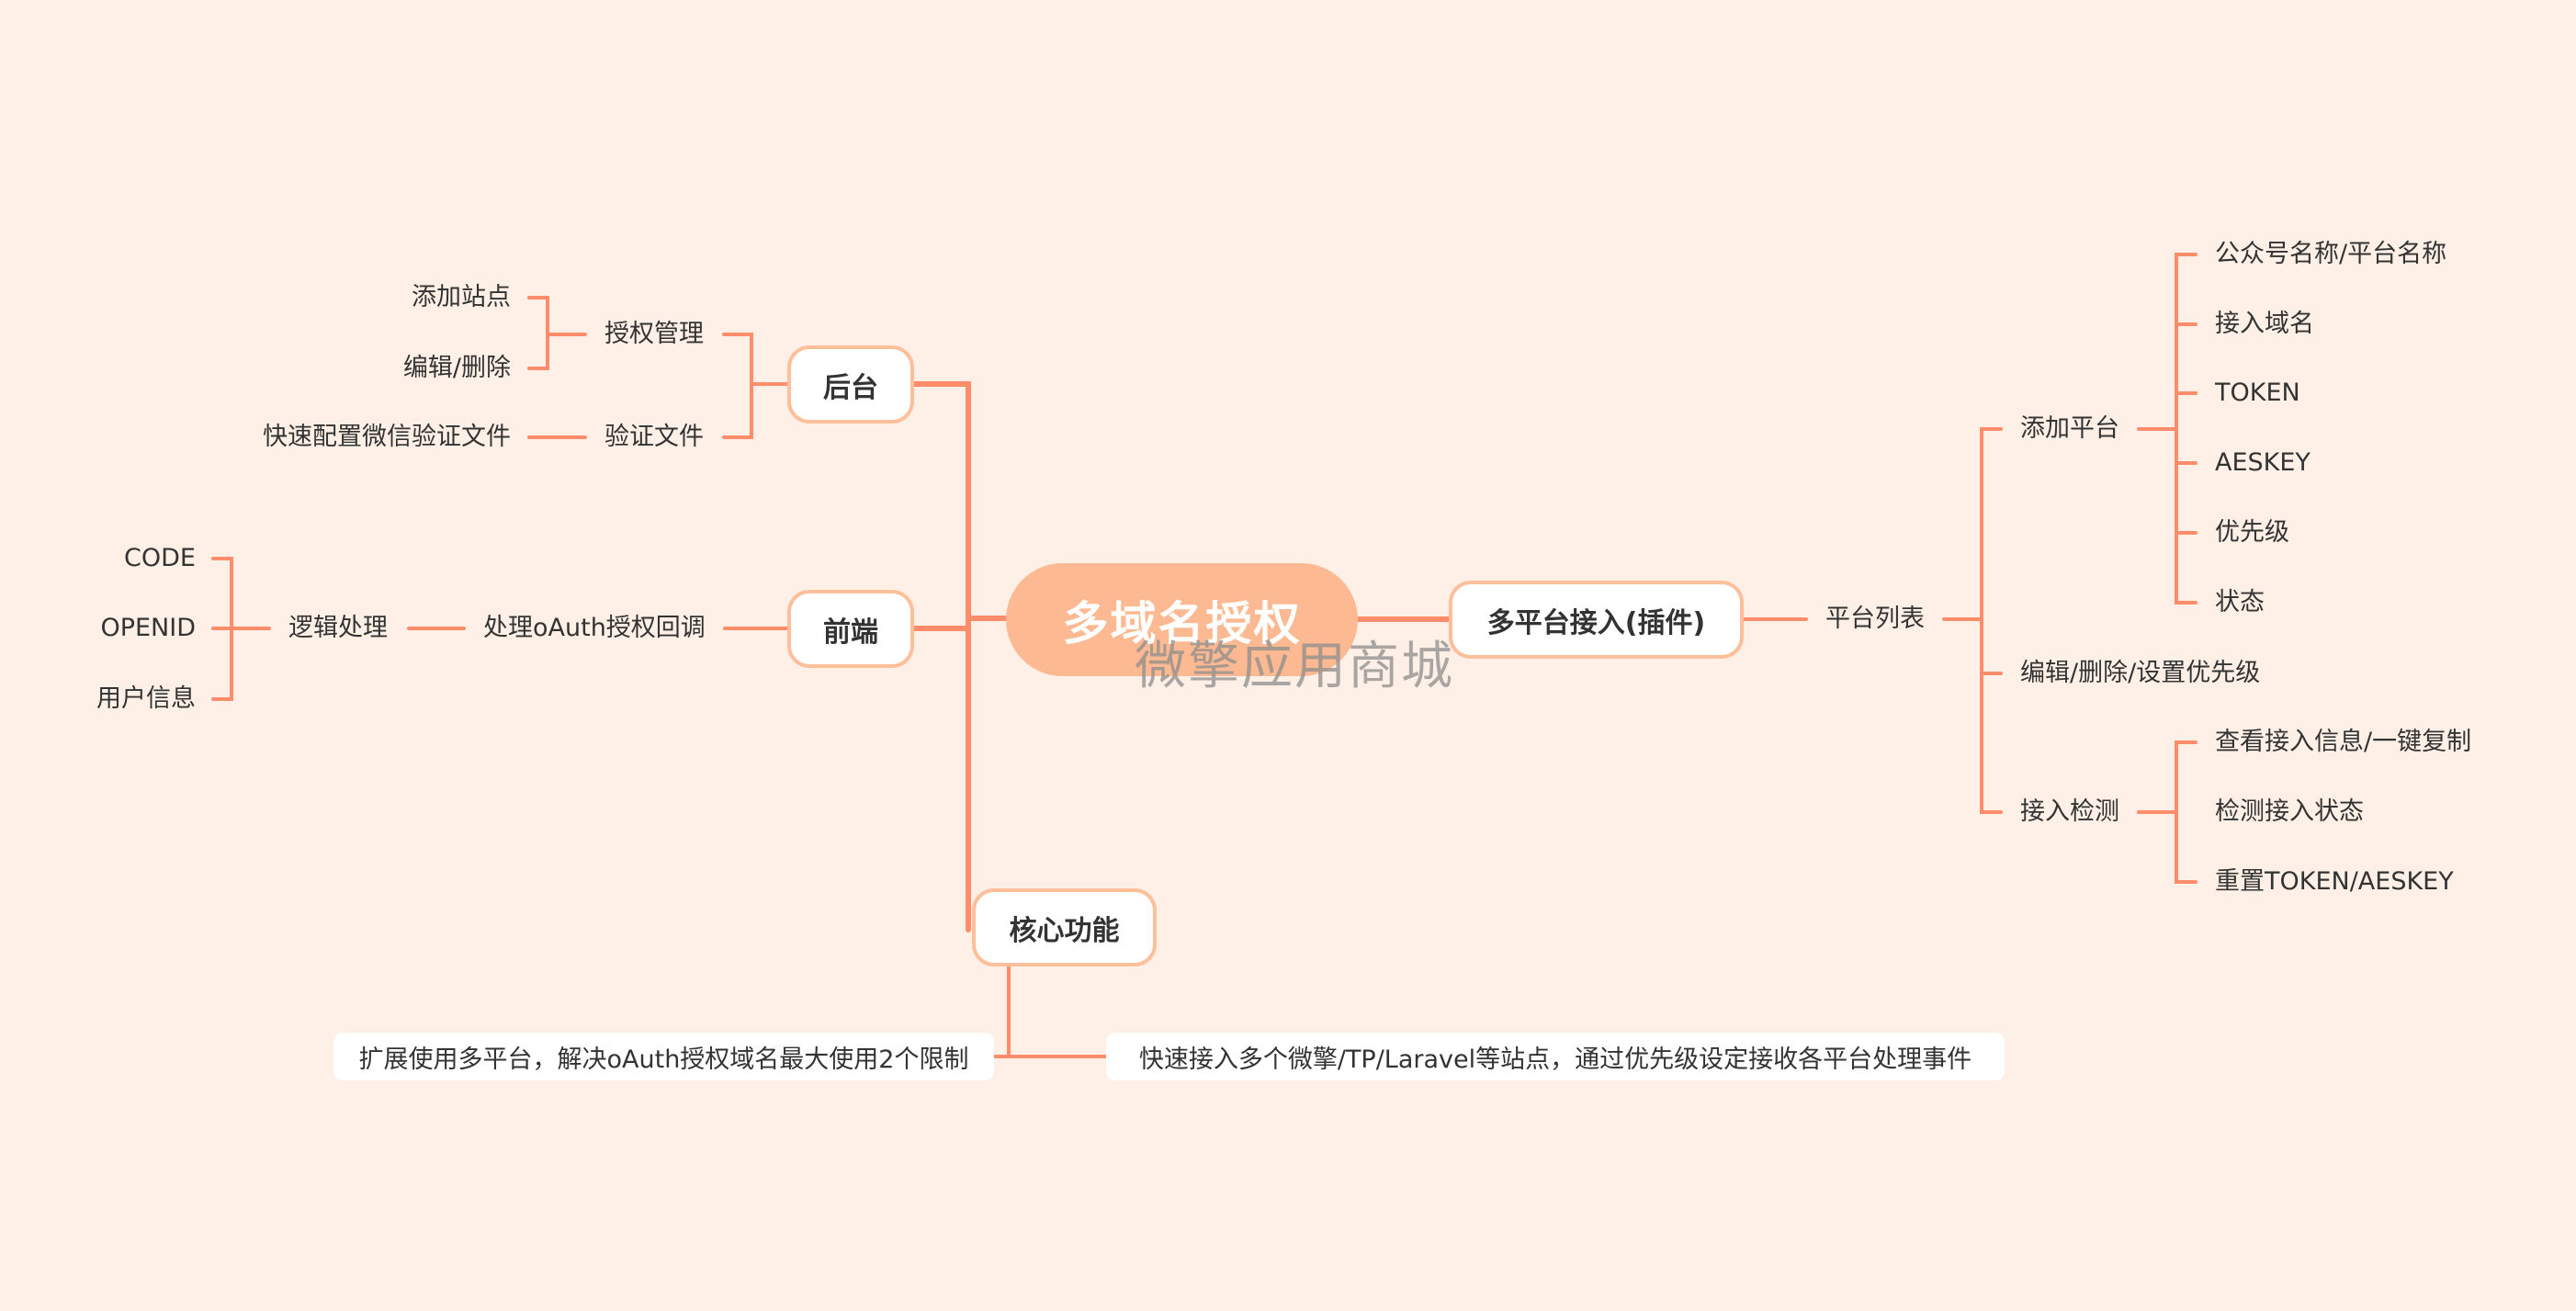 Image resolution: width=2576 pixels, height=1311 pixels. I want to click on node-core: 核心功能, so click(1064, 927).